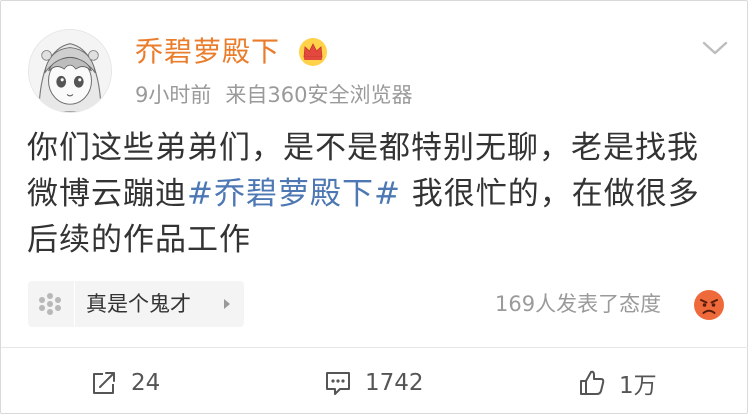  What do you see at coordinates (617, 383) in the screenshot?
I see `like-button: 1万` at bounding box center [617, 383].